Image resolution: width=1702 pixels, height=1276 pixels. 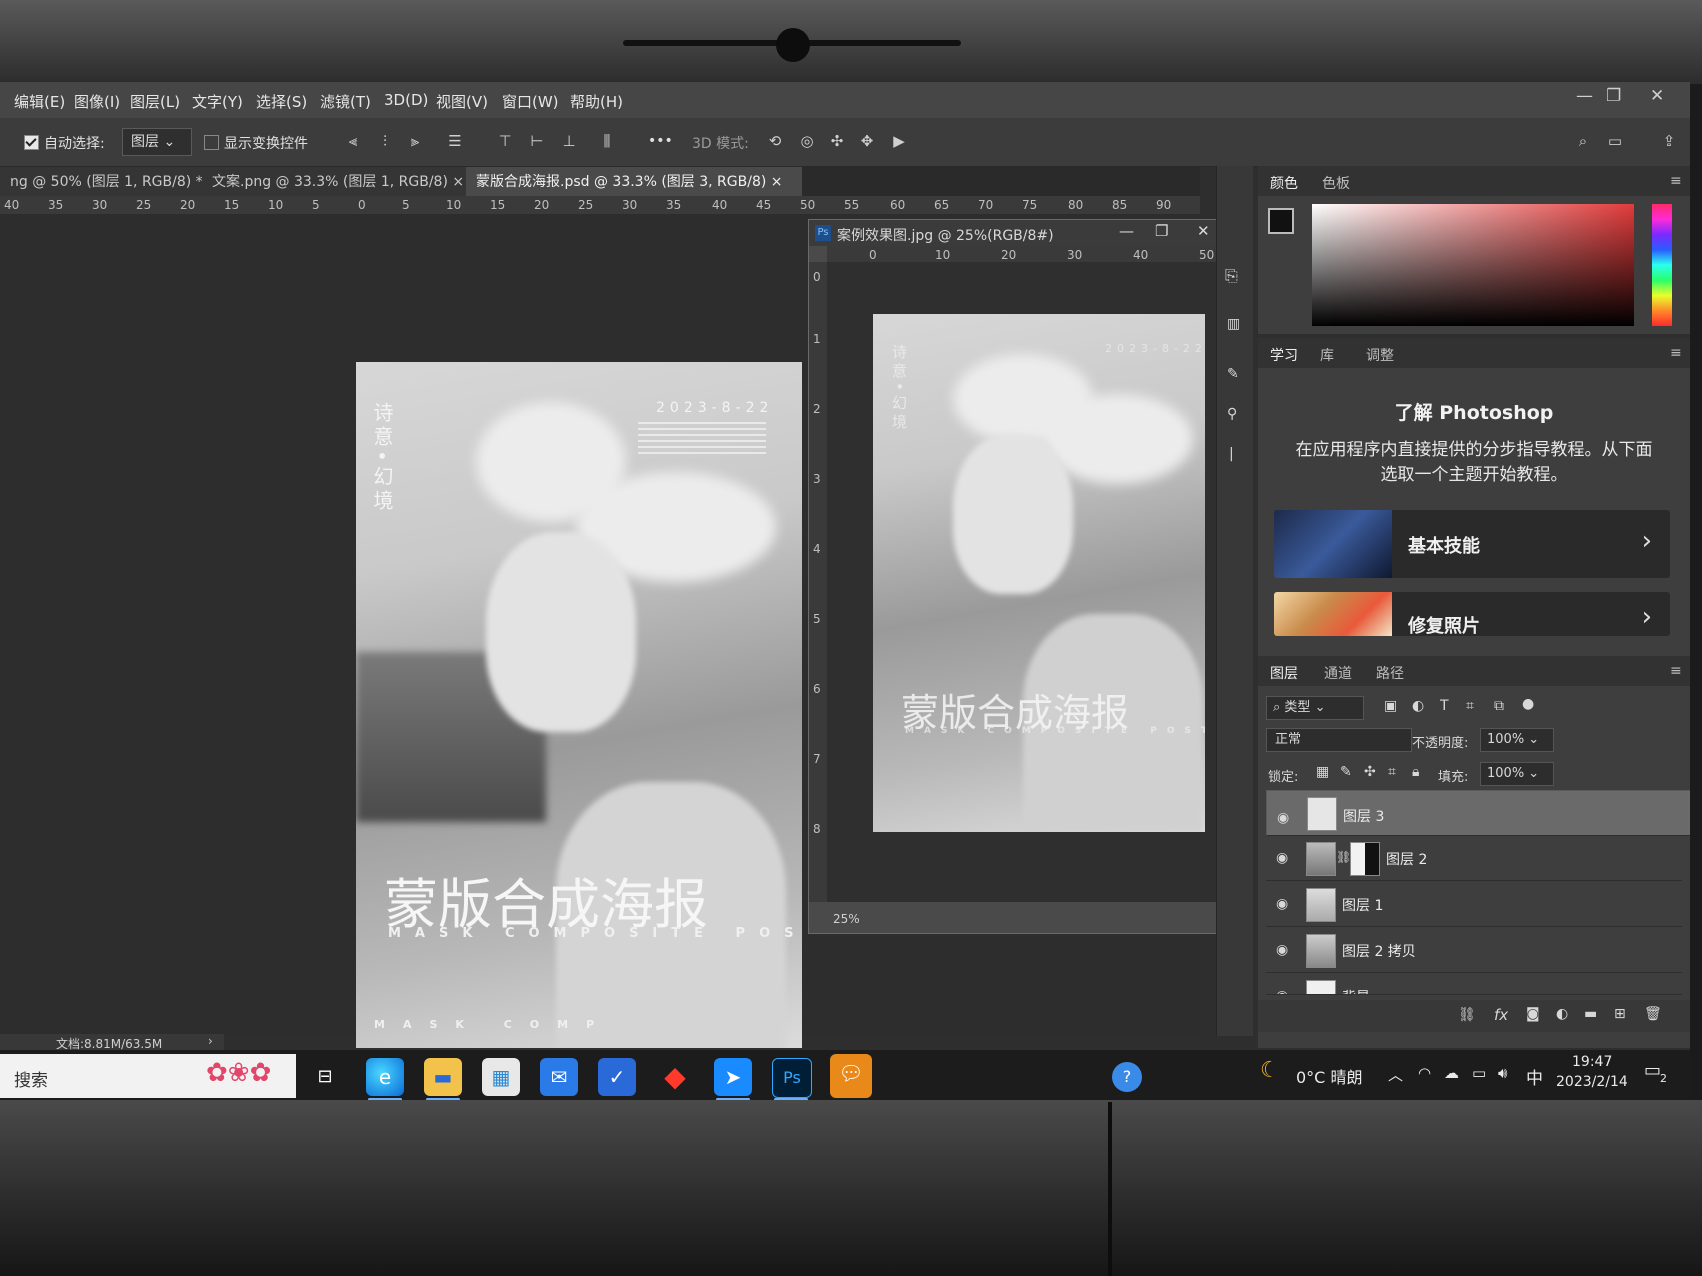 I want to click on learn-card-fix-photo: 修复照片 ›, so click(x=1472, y=614).